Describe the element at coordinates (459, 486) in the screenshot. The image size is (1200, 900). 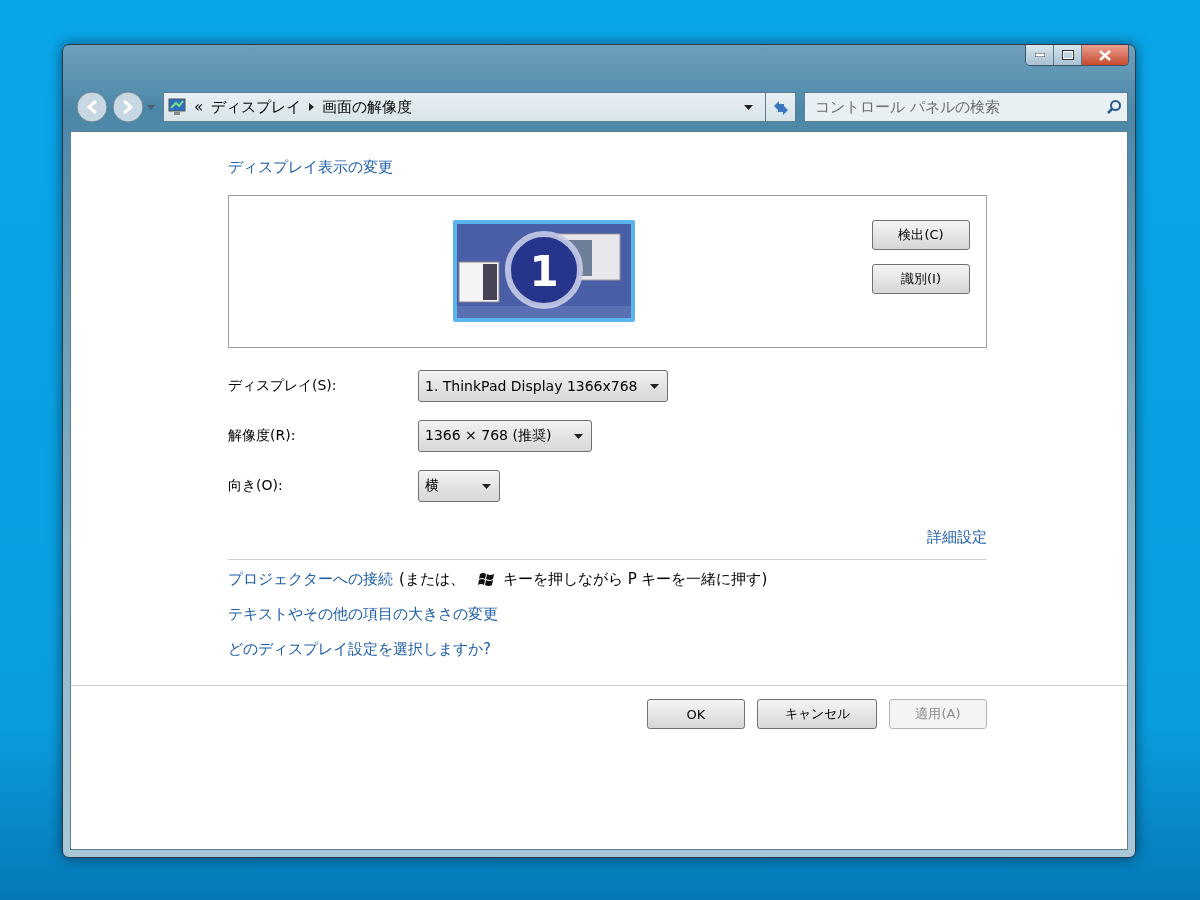
I see `dropdown: 横` at that location.